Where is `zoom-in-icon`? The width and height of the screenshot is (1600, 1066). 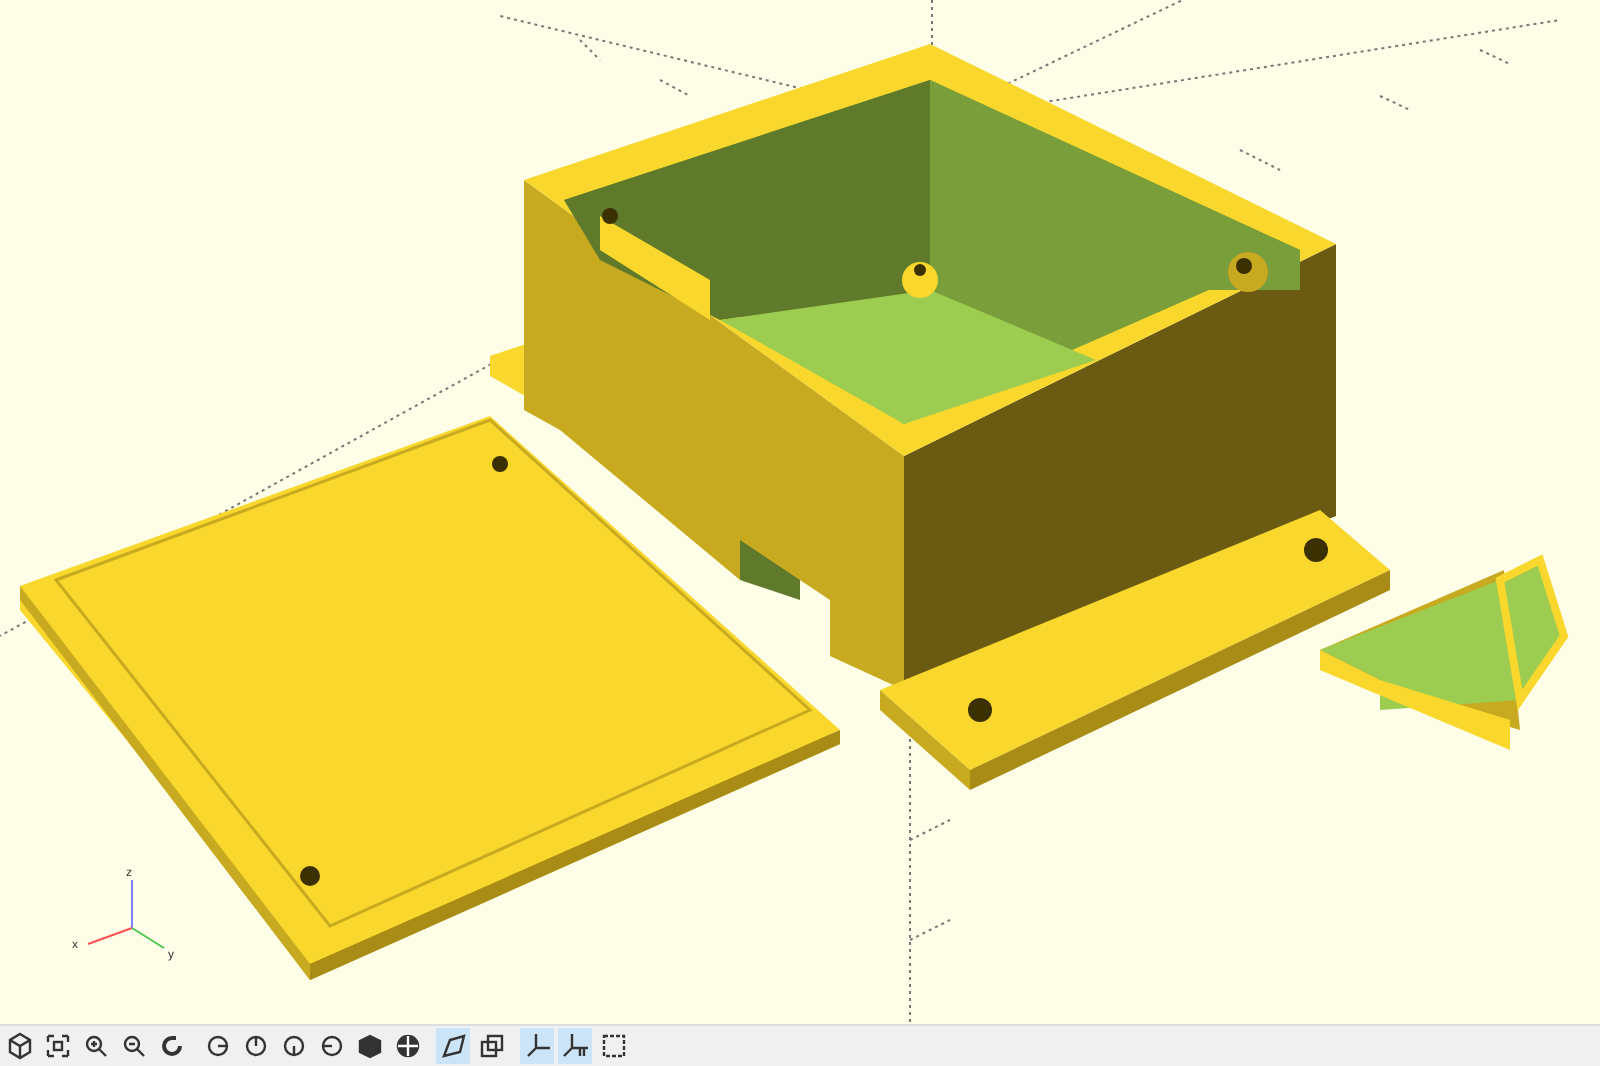
zoom-in-icon is located at coordinates (95, 1046).